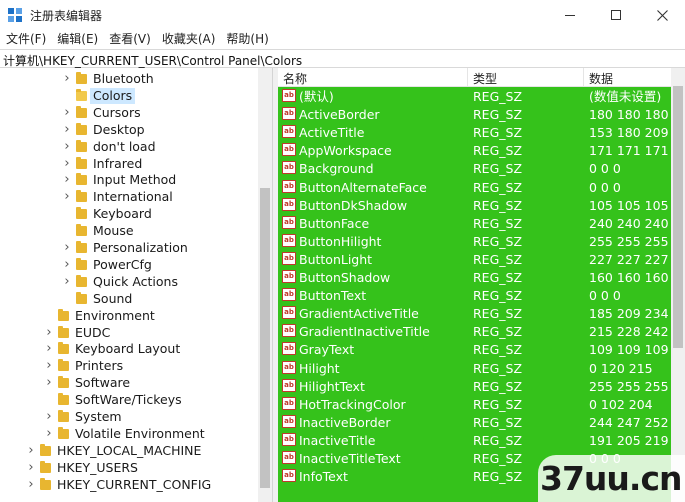 This screenshot has height=502, width=685. What do you see at coordinates (485, 78) in the screenshot?
I see `column-header-type: 类型` at bounding box center [485, 78].